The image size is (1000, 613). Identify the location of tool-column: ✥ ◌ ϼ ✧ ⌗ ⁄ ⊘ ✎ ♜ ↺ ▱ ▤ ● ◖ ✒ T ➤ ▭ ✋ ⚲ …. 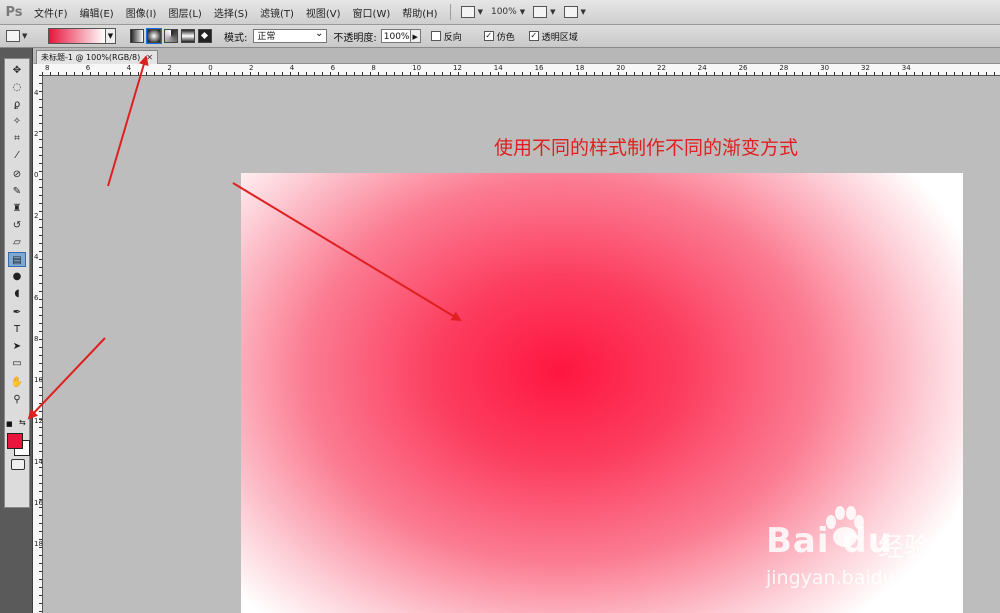
(17, 283).